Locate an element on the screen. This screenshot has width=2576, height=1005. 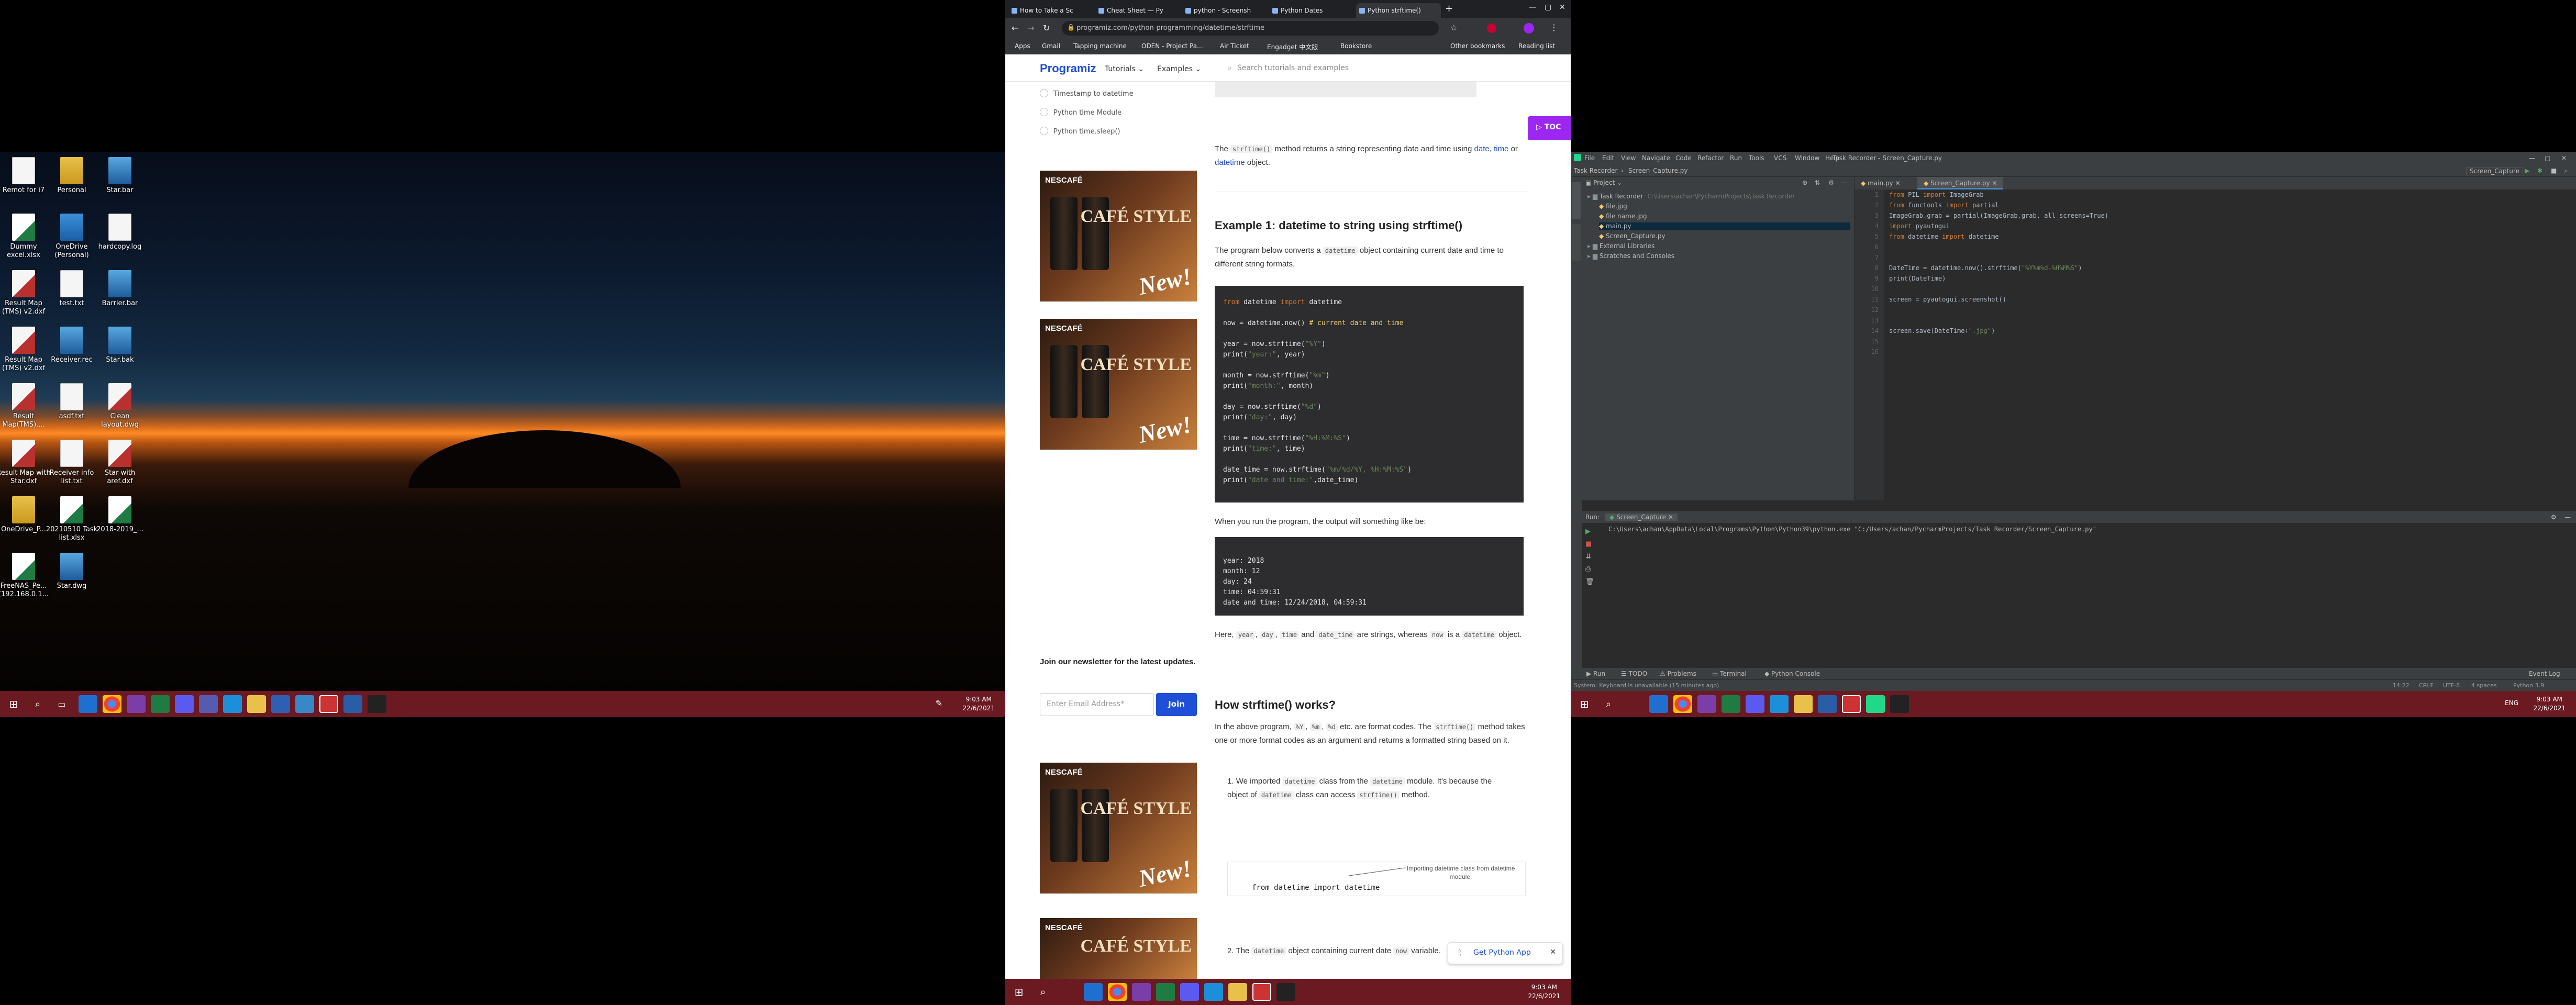
debug-icon: ✱ is located at coordinates (2539, 170).